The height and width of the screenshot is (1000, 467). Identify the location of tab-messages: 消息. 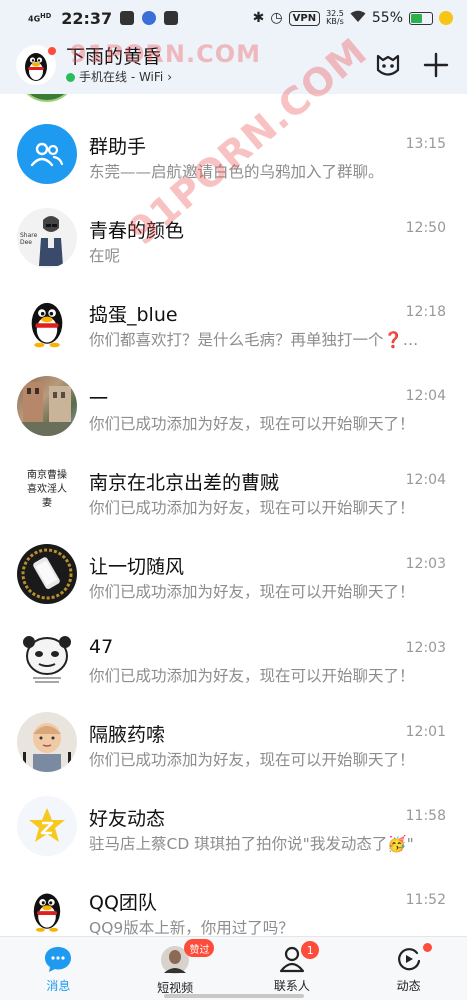
(58, 968).